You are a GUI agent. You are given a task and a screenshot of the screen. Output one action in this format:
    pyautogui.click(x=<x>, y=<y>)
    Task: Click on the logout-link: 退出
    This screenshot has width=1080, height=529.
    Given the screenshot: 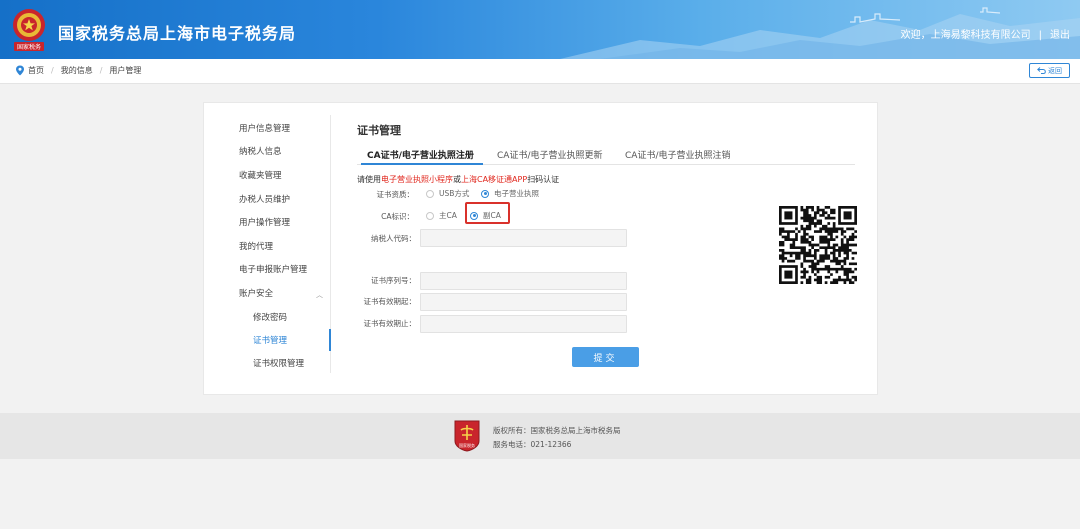 What is the action you would take?
    pyautogui.click(x=1060, y=35)
    